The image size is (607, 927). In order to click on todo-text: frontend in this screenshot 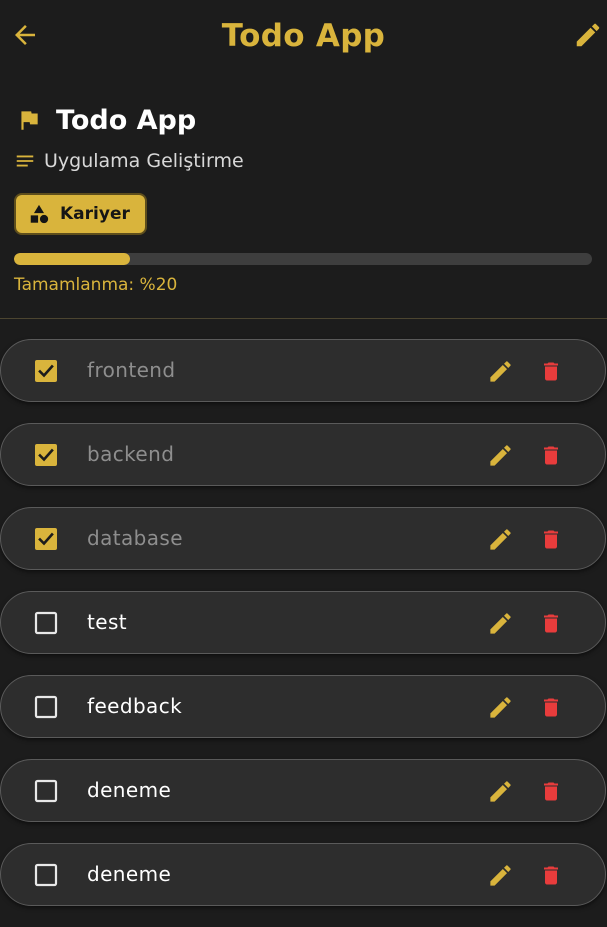, I will do `click(131, 370)`.